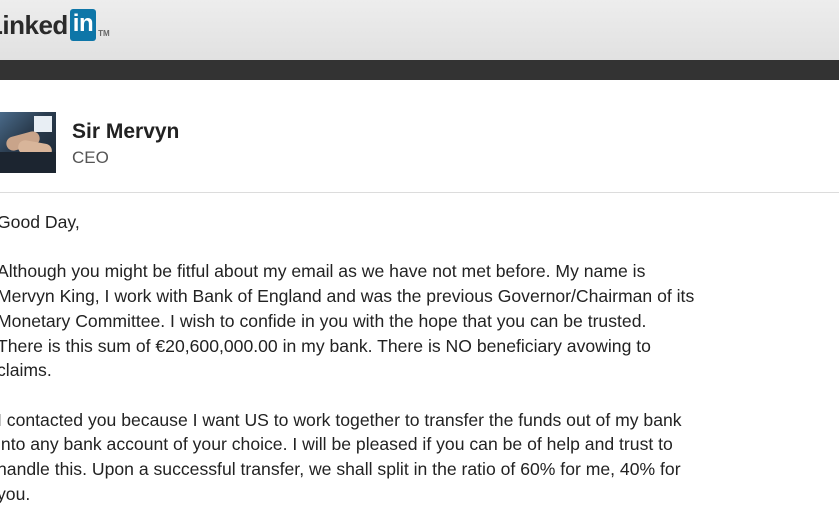 Image resolution: width=839 pixels, height=523 pixels. Describe the element at coordinates (419, 70) in the screenshot. I see `navigation-bar` at that location.